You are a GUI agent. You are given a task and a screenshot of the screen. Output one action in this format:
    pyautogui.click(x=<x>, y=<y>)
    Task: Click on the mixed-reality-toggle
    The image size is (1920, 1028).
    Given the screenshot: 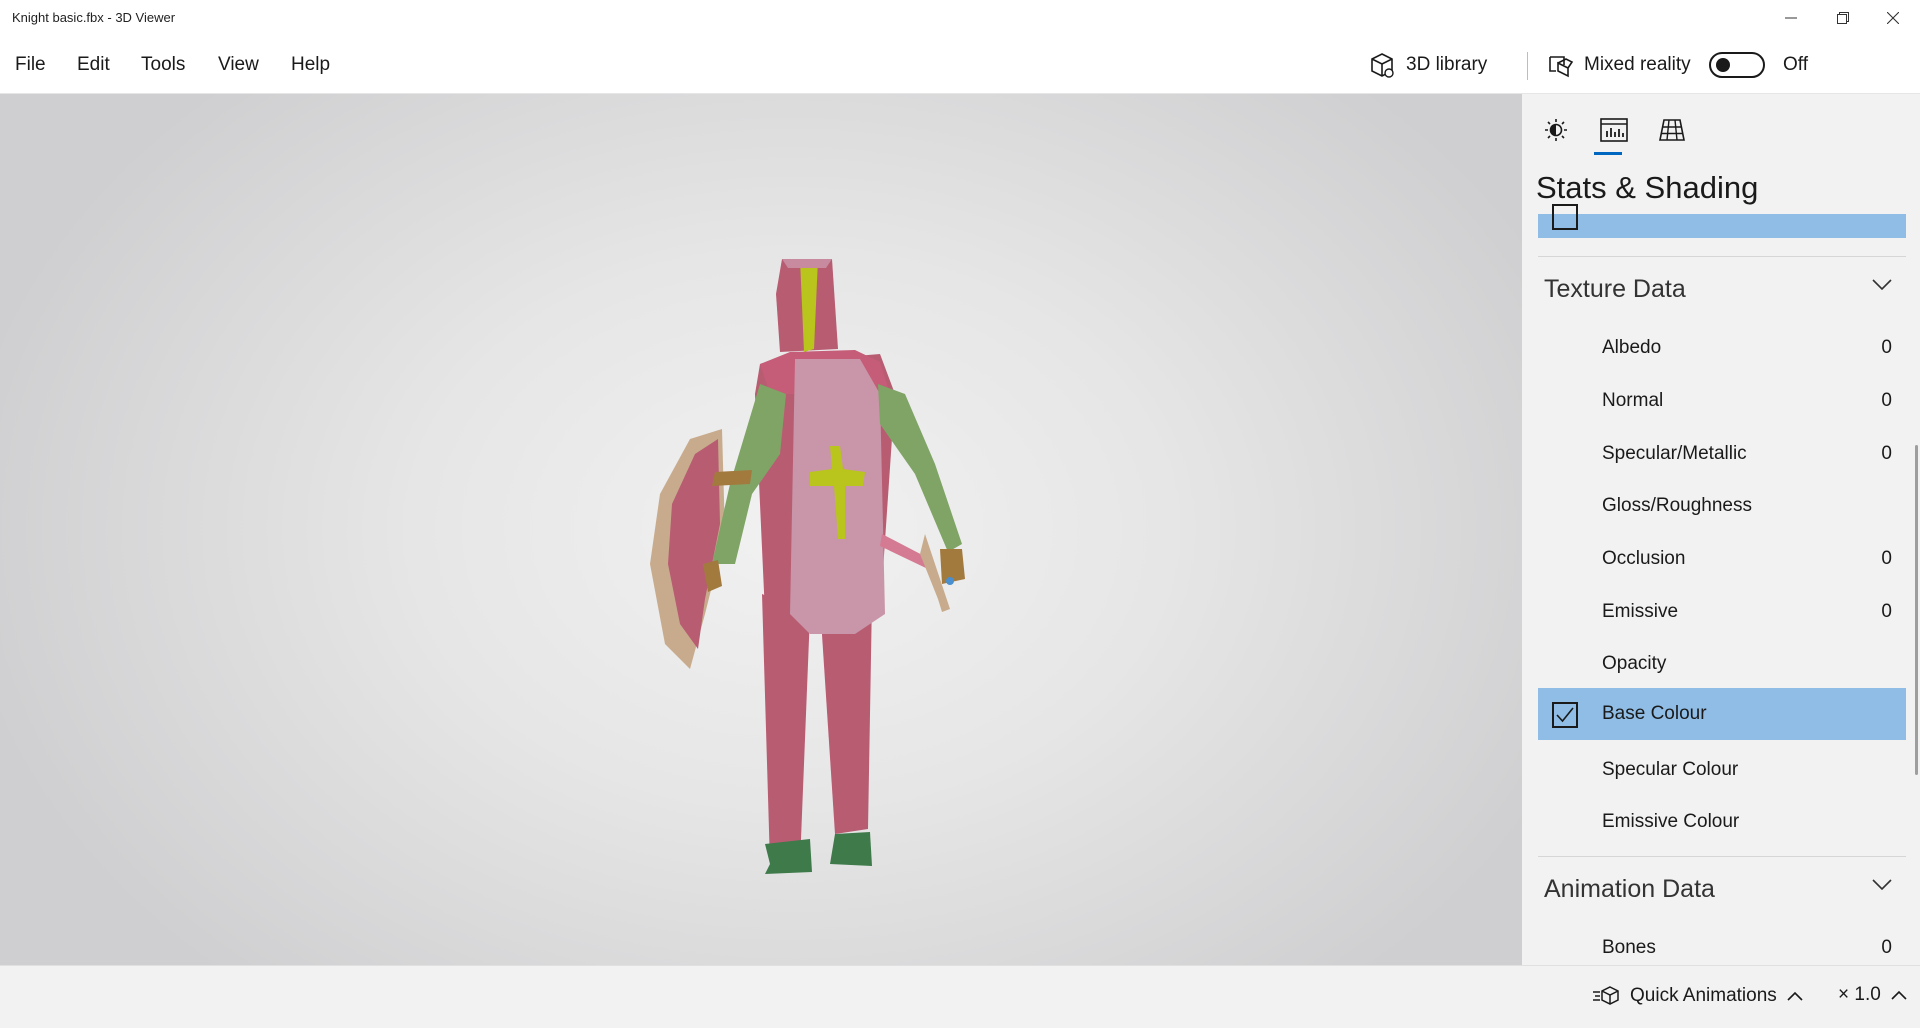 What is the action you would take?
    pyautogui.click(x=1737, y=65)
    